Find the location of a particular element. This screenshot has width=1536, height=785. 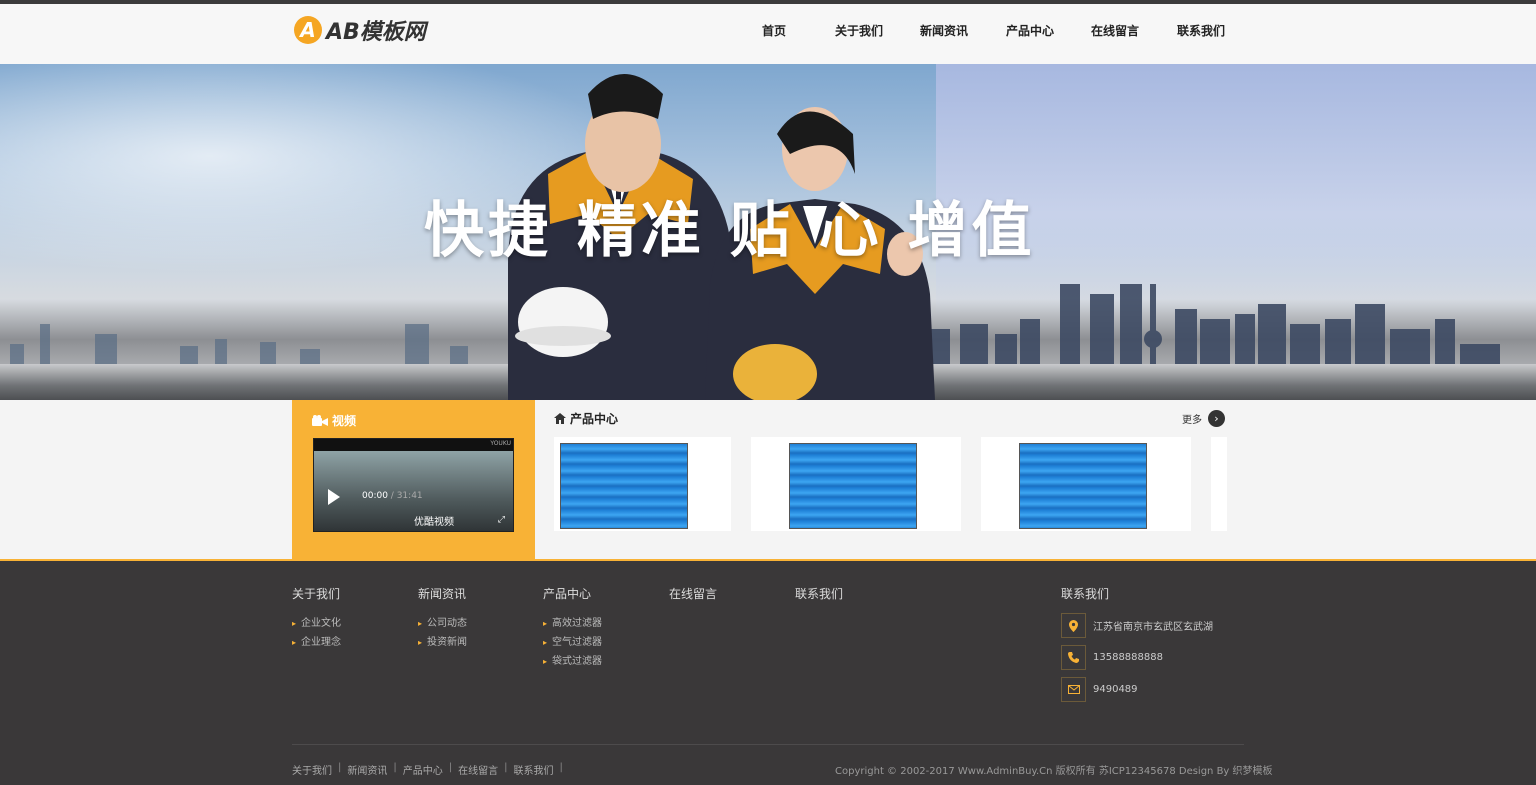

more-link: 更多 › is located at coordinates (1203, 418).